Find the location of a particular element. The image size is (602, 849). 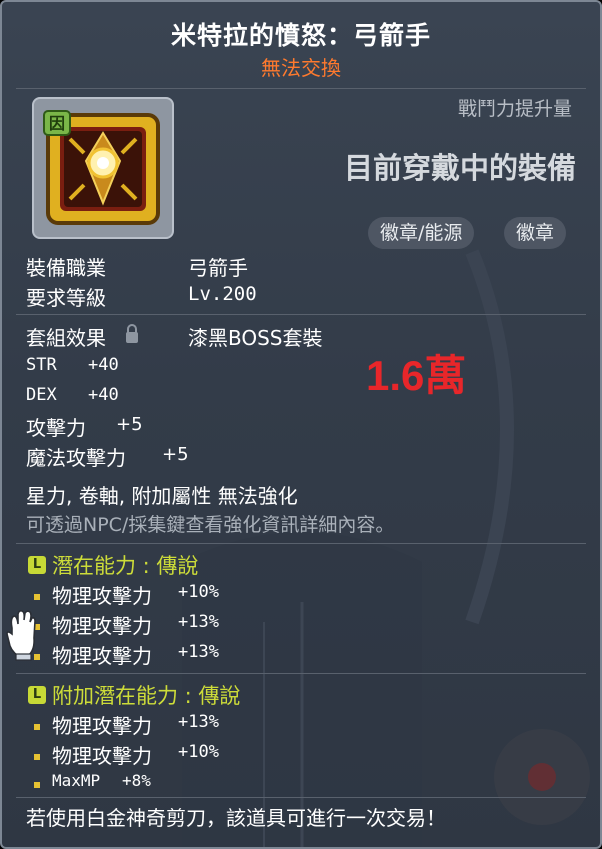

job-value: 弓箭手 is located at coordinates (218, 268).